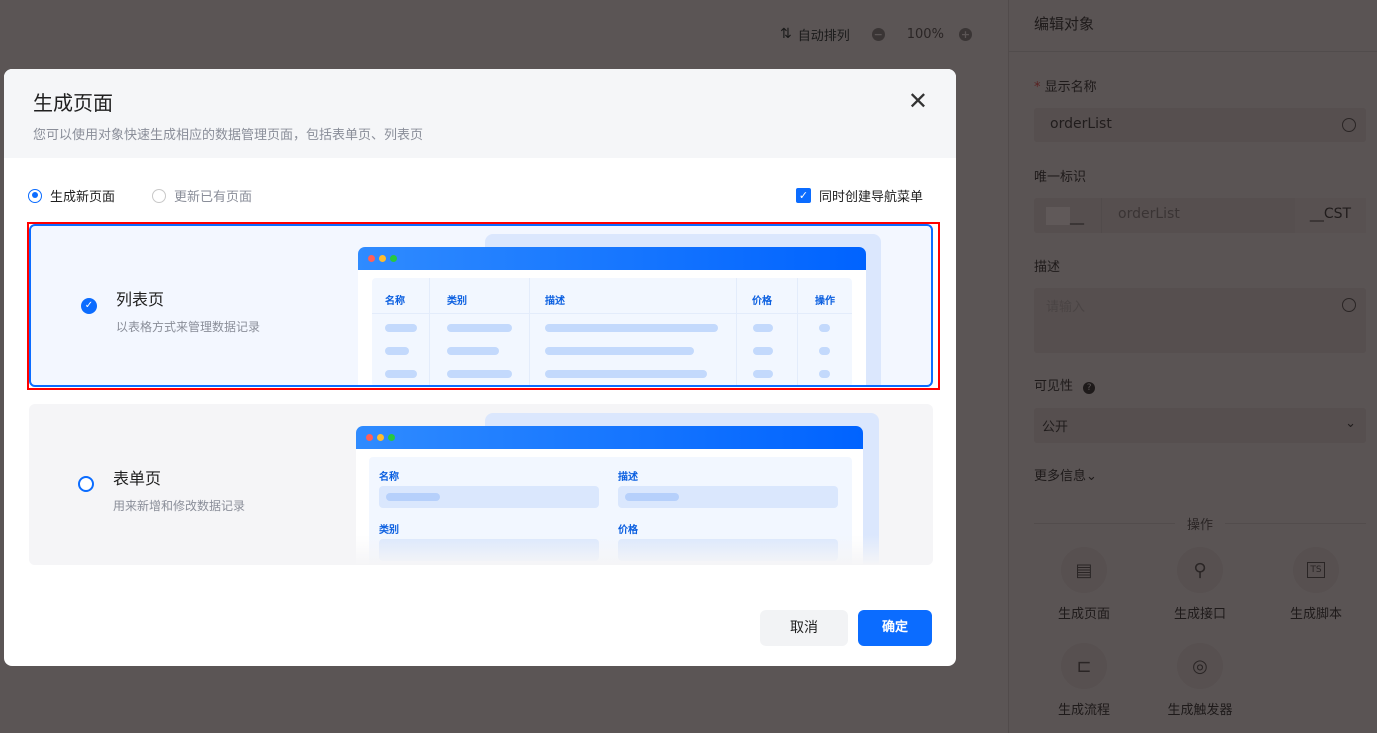  I want to click on card-title: 表单页, so click(137, 478).